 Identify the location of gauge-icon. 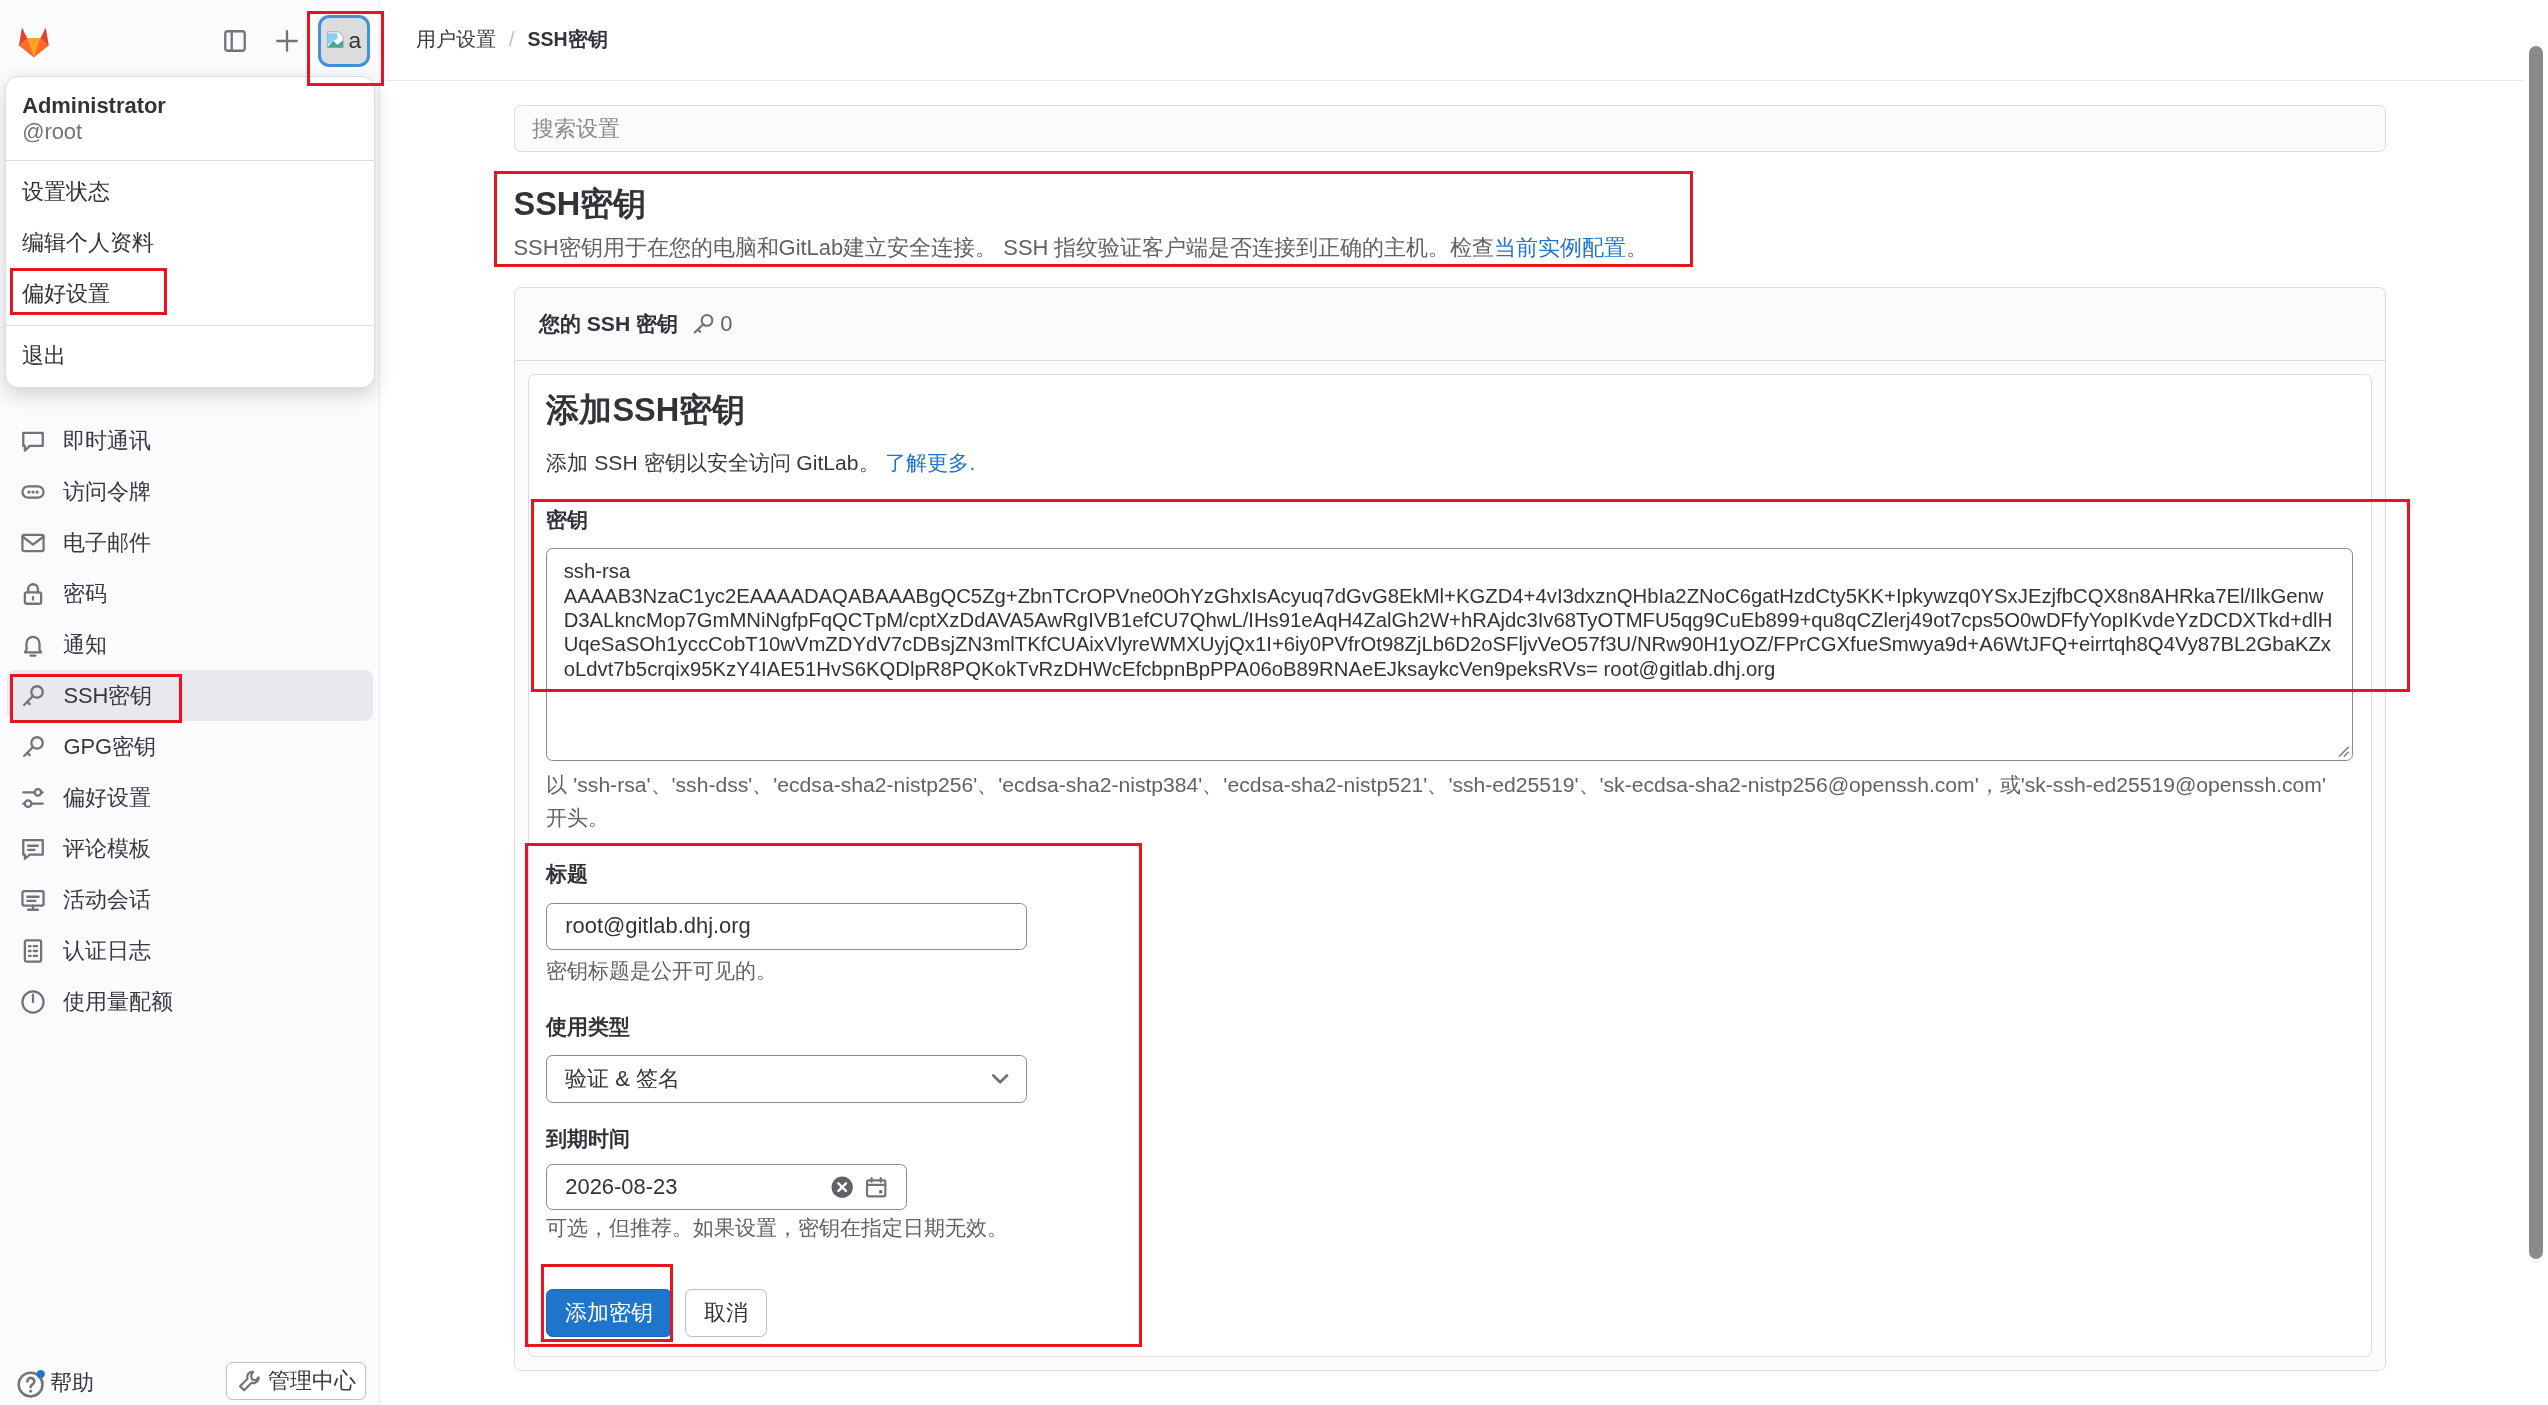
(32, 1001).